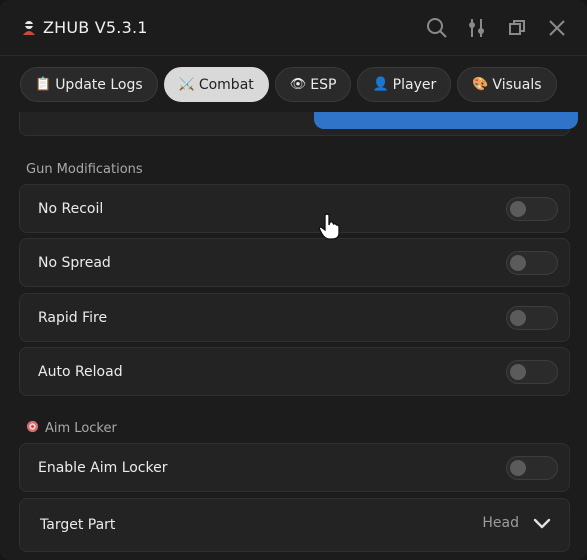  What do you see at coordinates (380, 84) in the screenshot?
I see `person-icon: 👤` at bounding box center [380, 84].